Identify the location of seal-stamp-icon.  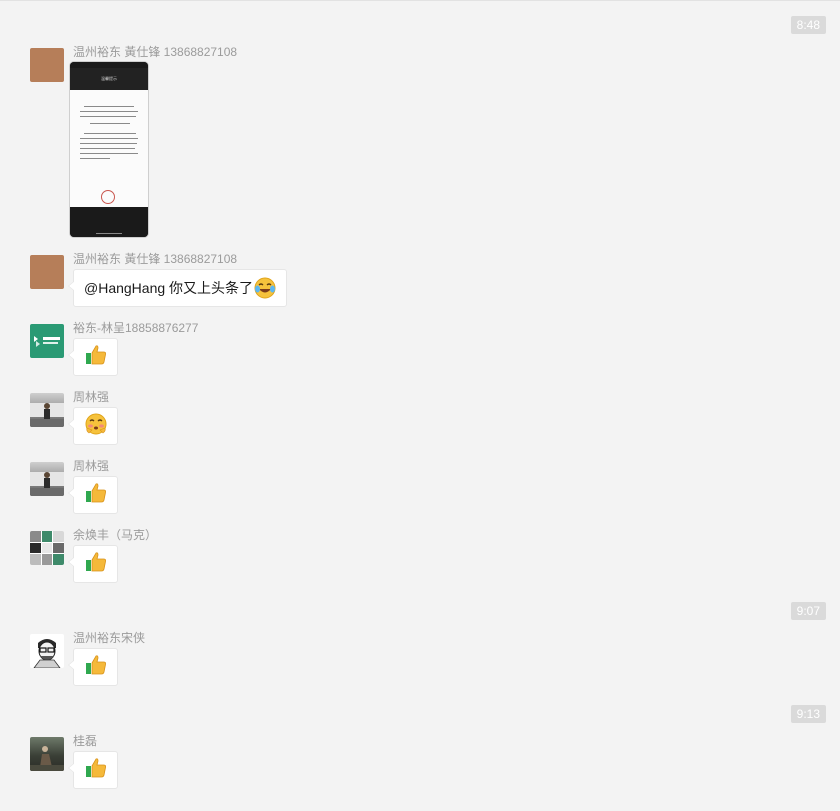
(108, 197).